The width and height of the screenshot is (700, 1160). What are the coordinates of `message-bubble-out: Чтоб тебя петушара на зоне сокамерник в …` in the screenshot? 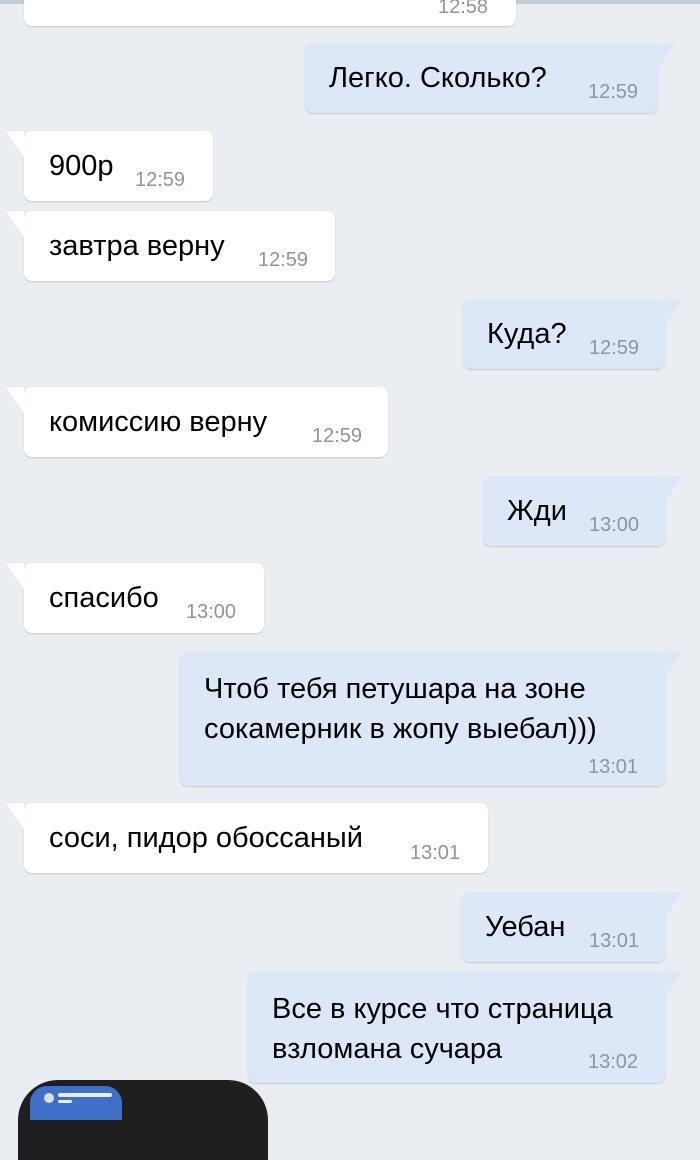 It's located at (431, 718).